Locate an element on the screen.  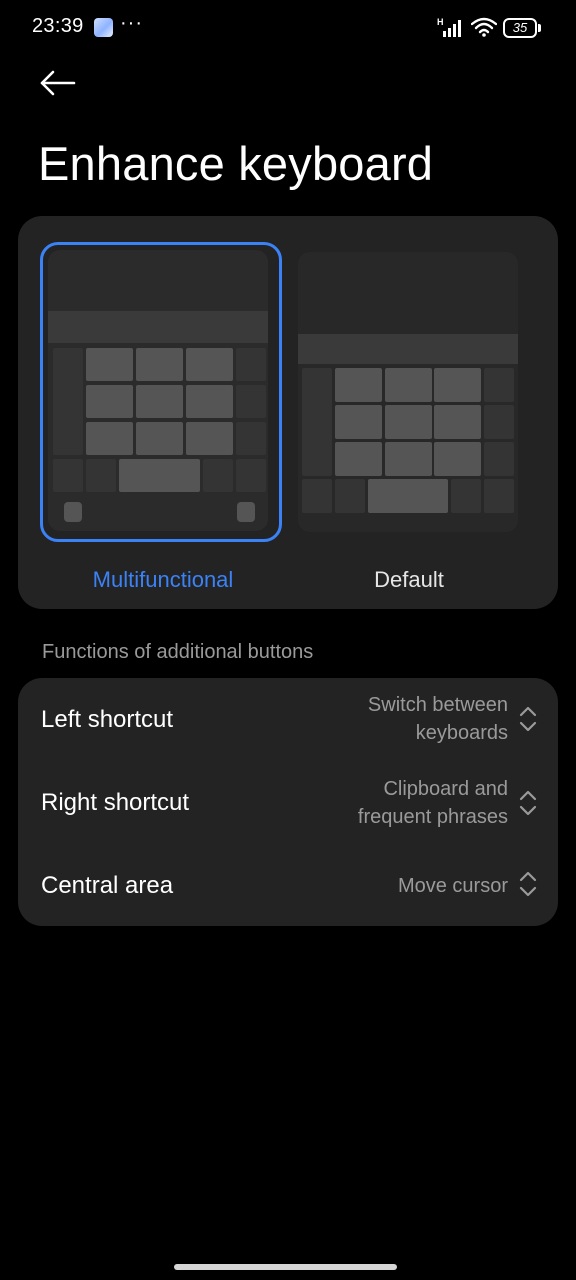
wifi-icon is located at coordinates (484, 27).